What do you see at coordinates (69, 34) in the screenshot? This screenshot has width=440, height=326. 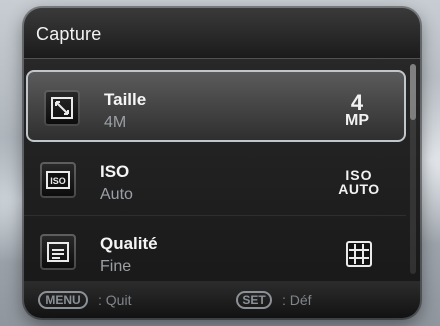 I see `menu-title: Capture` at bounding box center [69, 34].